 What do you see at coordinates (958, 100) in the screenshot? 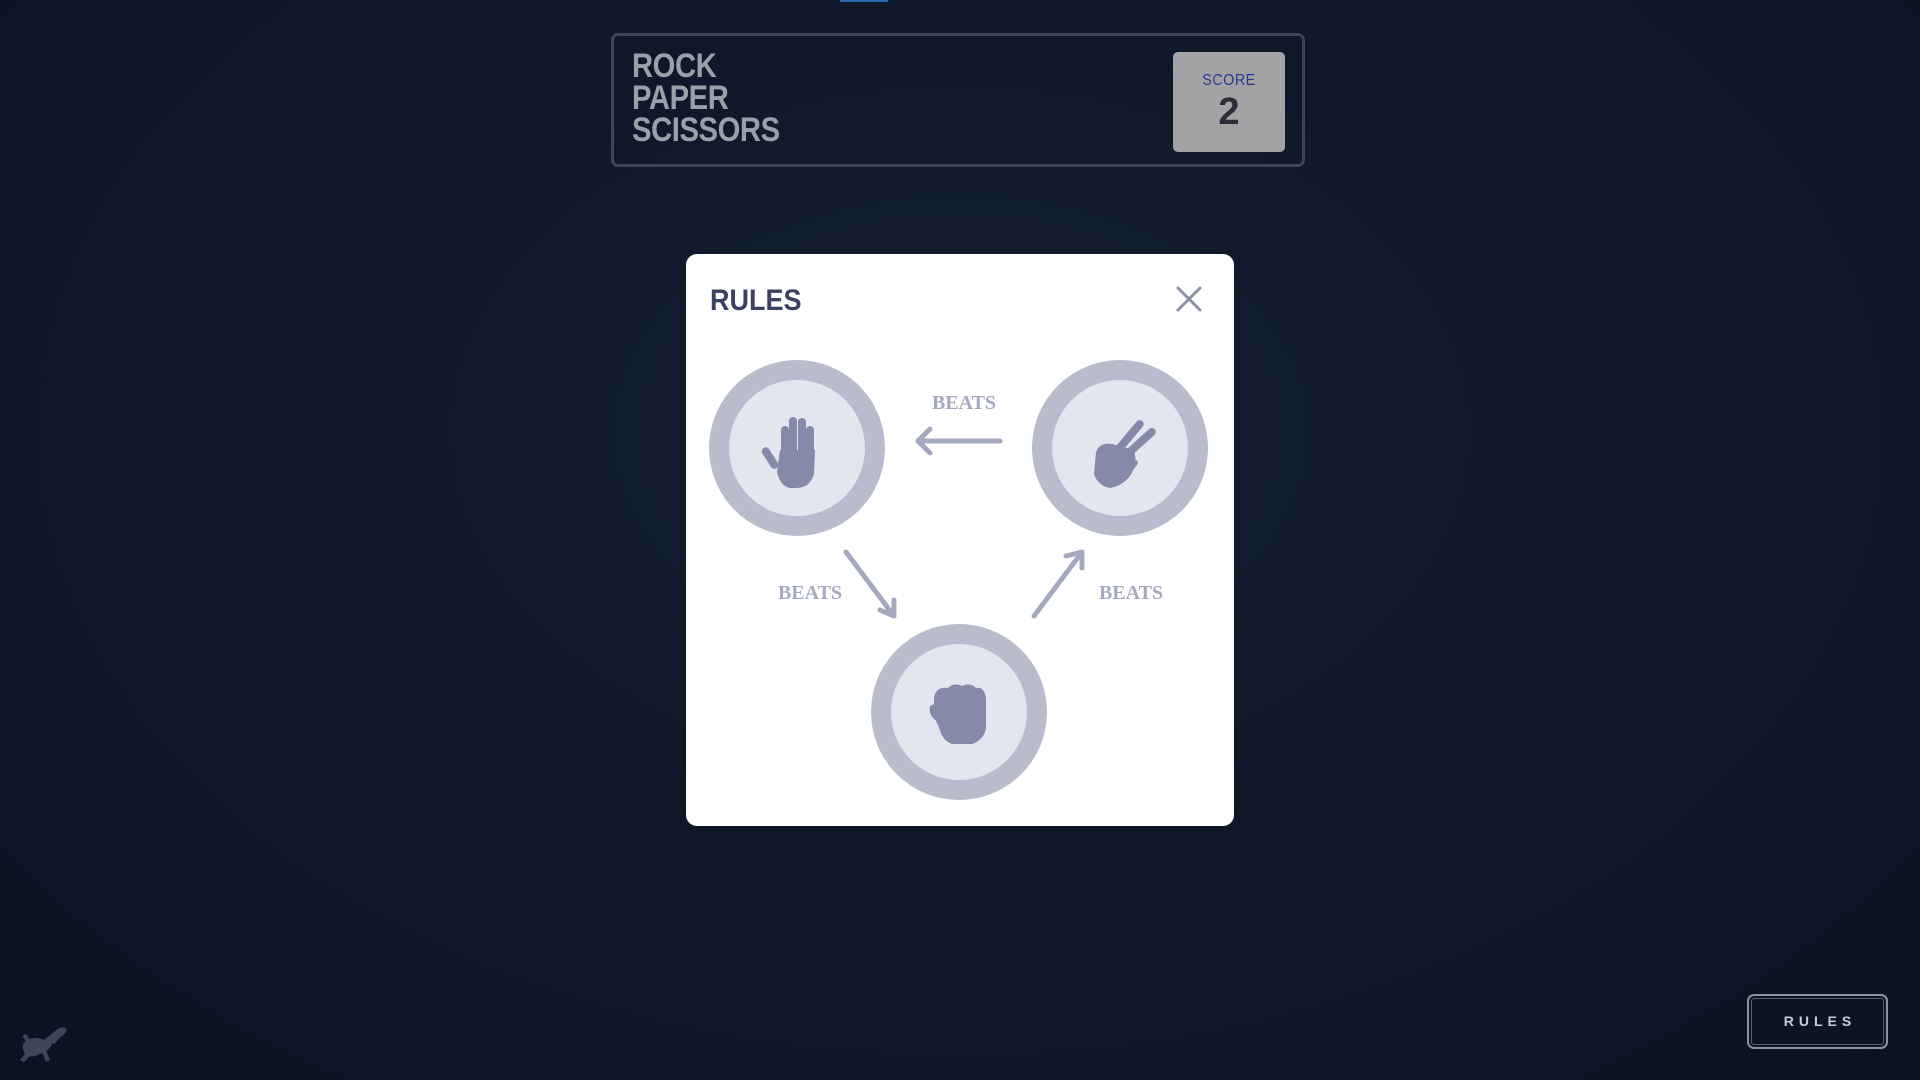
I see `game-header: ROCK PAPER SCISSORS SCORE 2` at bounding box center [958, 100].